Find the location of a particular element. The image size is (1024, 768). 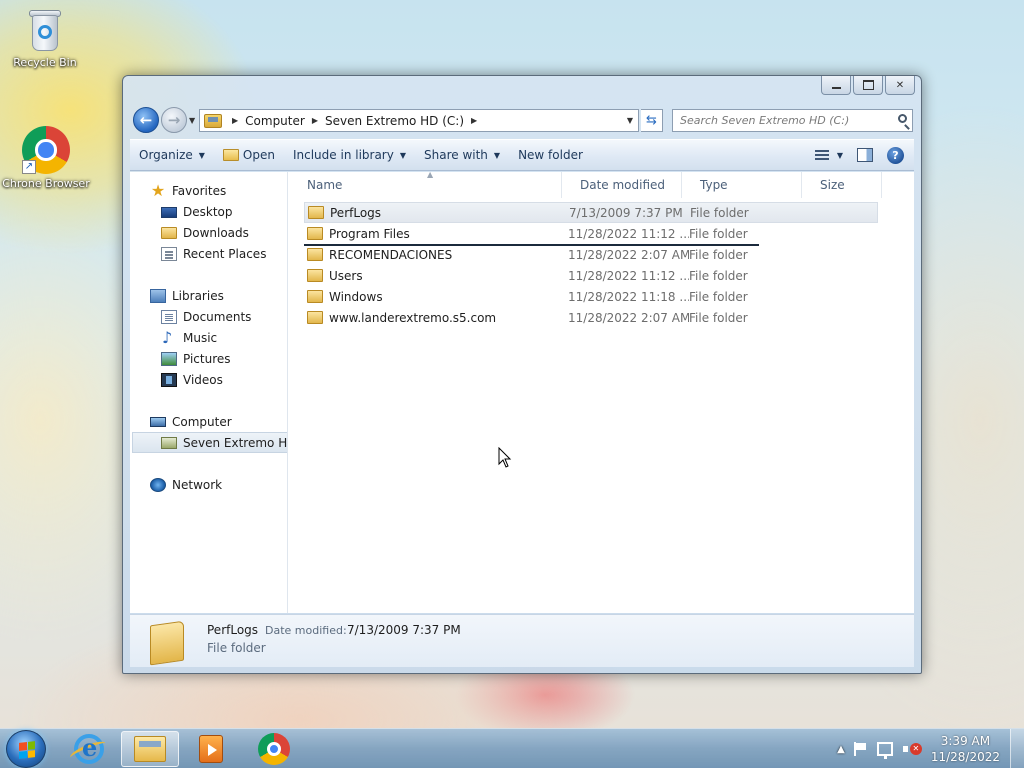

nav-desktop: Desktop is located at coordinates (197, 211).